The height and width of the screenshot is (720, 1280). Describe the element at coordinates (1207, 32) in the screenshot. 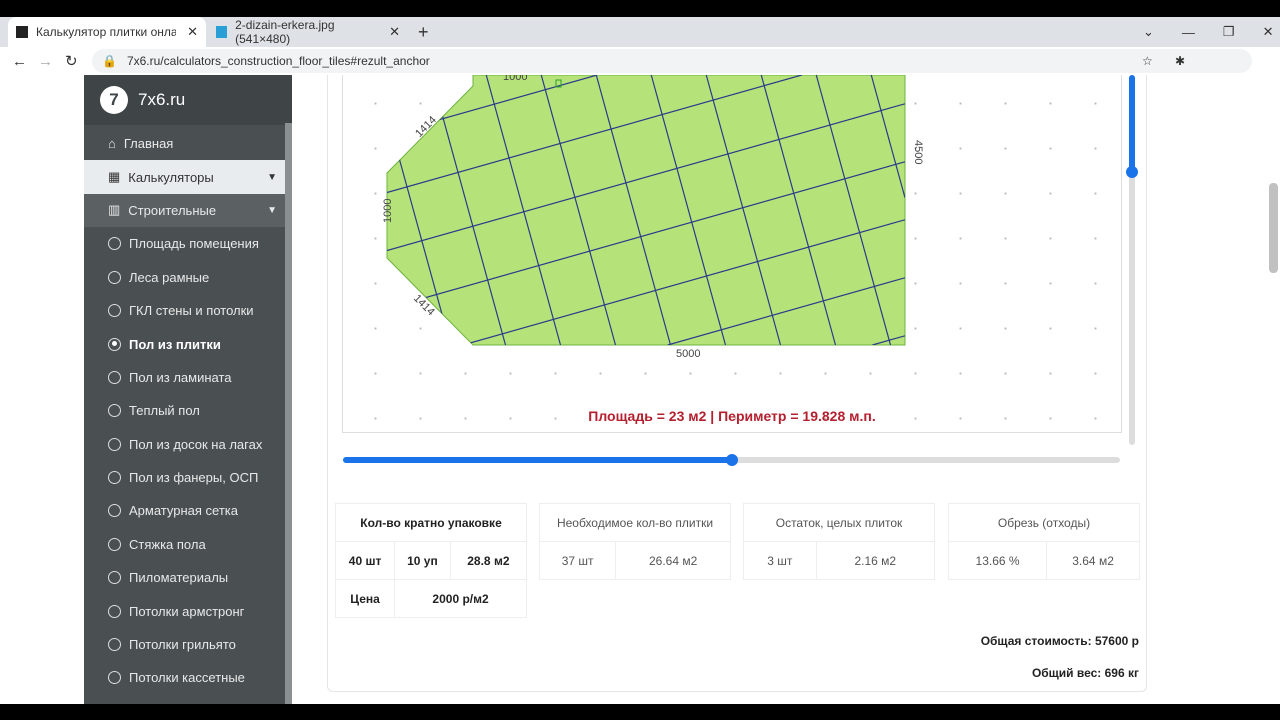

I see `window-controls: ⌄ — ❐ ✕` at that location.